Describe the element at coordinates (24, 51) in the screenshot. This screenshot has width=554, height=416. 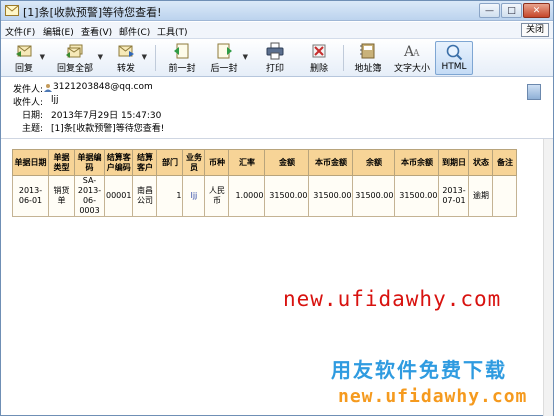
I see `reply-icon` at that location.